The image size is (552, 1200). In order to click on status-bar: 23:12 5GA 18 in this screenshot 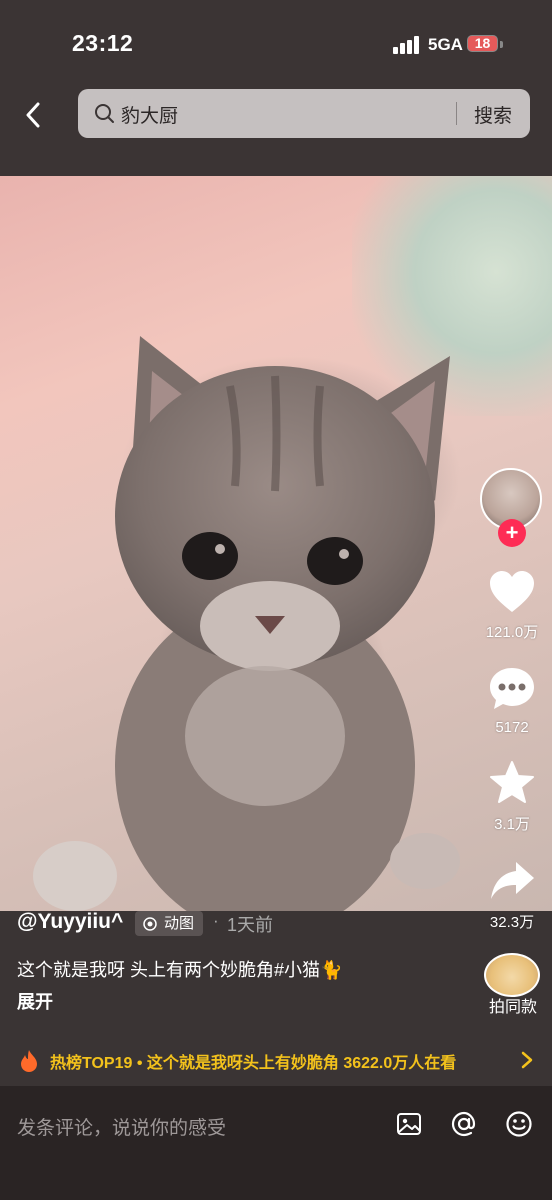, I will do `click(276, 40)`.